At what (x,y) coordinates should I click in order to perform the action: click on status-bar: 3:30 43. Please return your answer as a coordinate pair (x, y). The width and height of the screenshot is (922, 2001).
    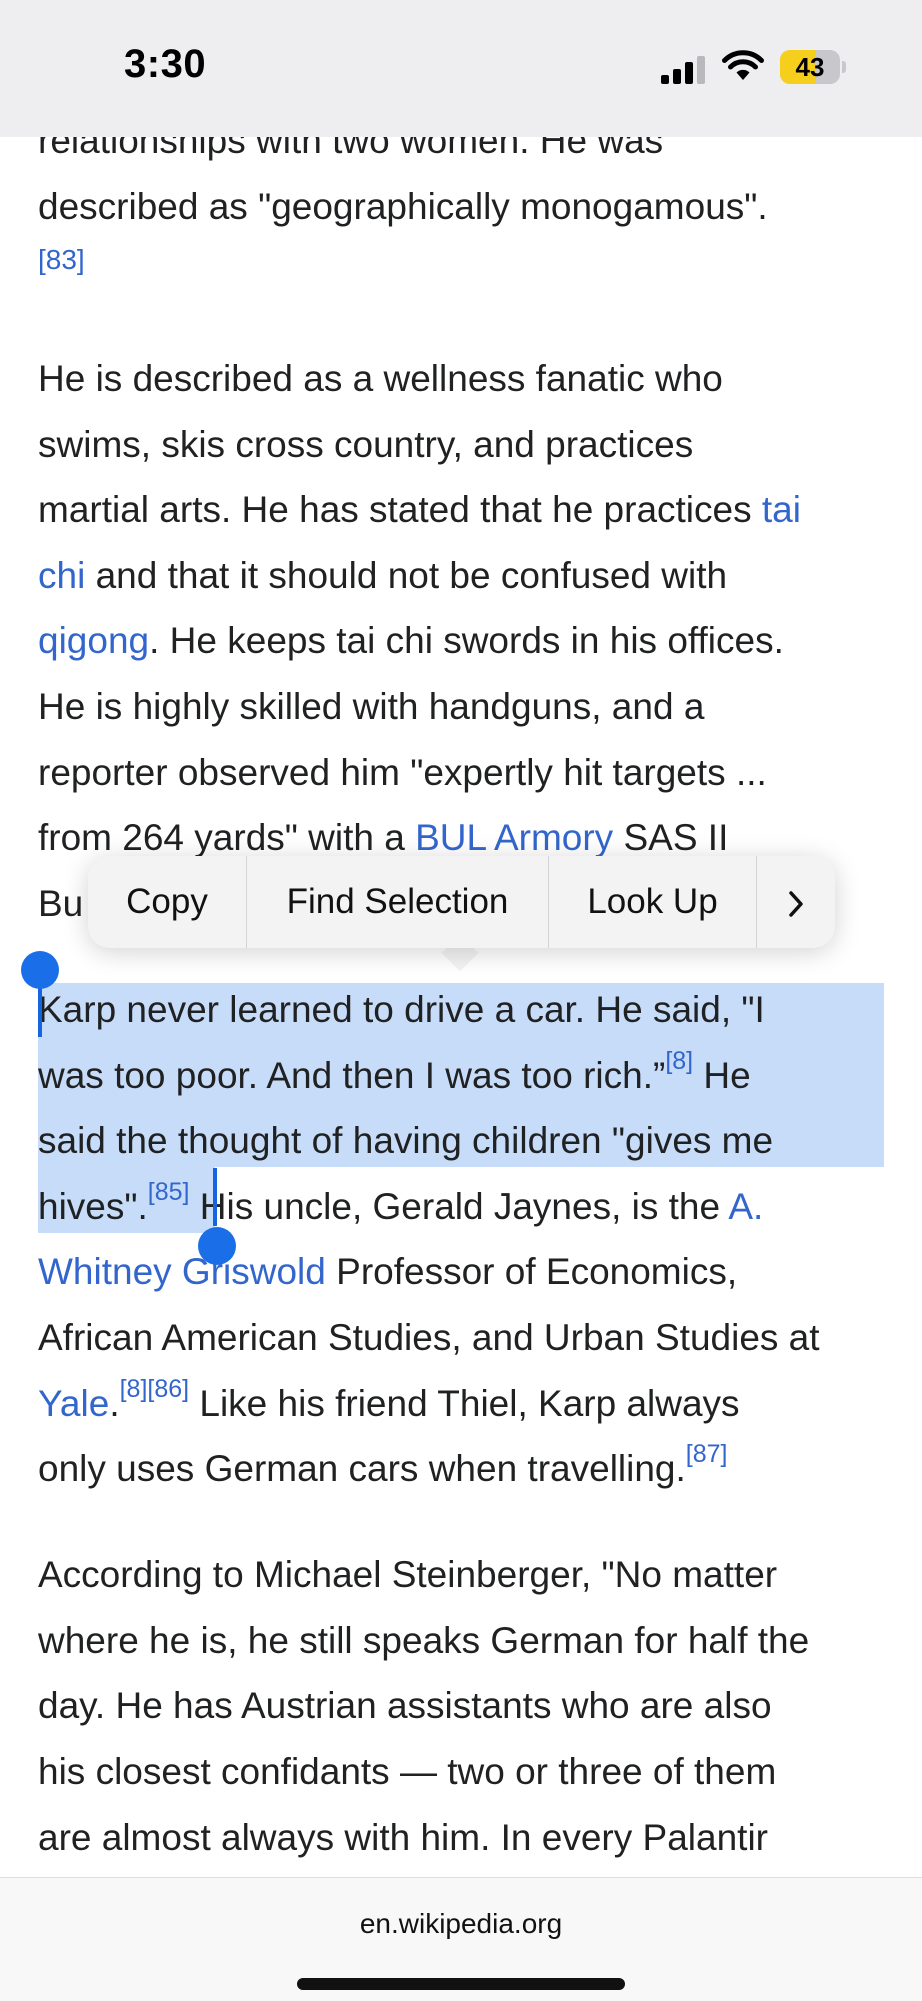
    Looking at the image, I should click on (461, 68).